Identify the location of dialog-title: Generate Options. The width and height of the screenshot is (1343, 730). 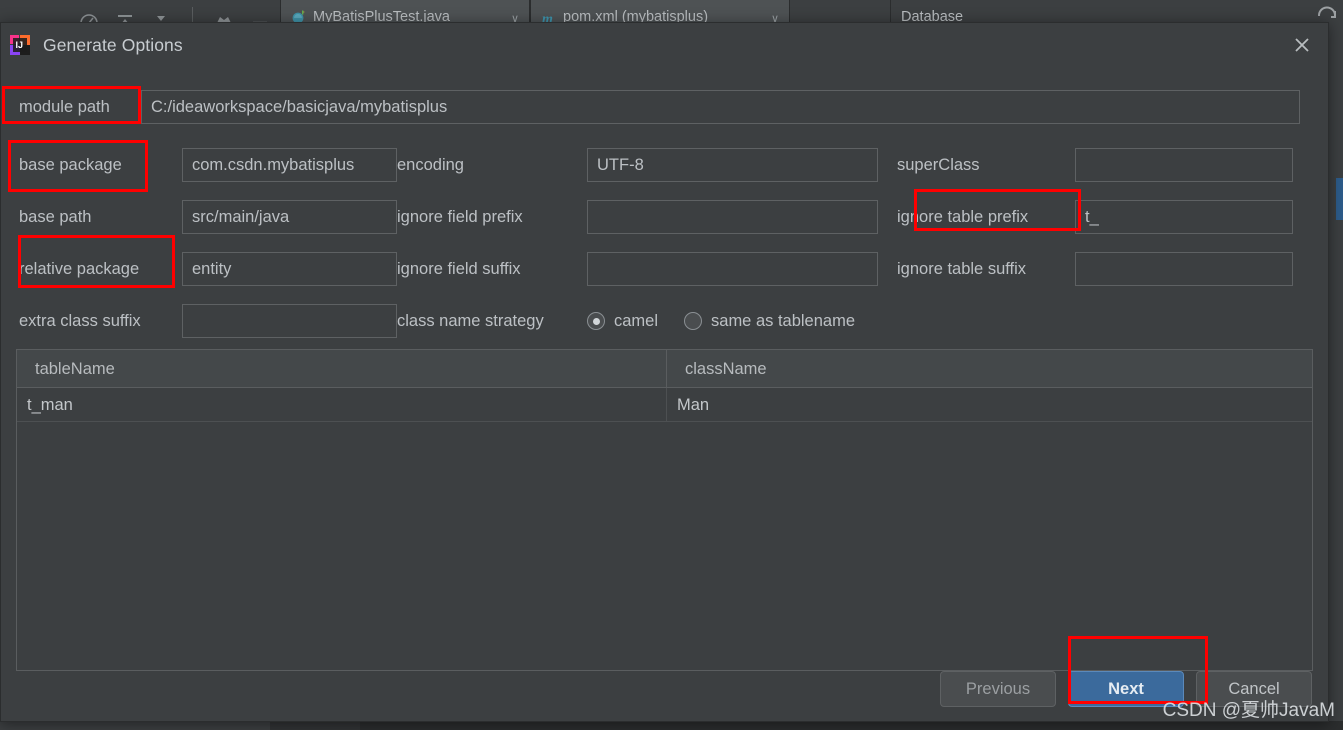
(113, 44).